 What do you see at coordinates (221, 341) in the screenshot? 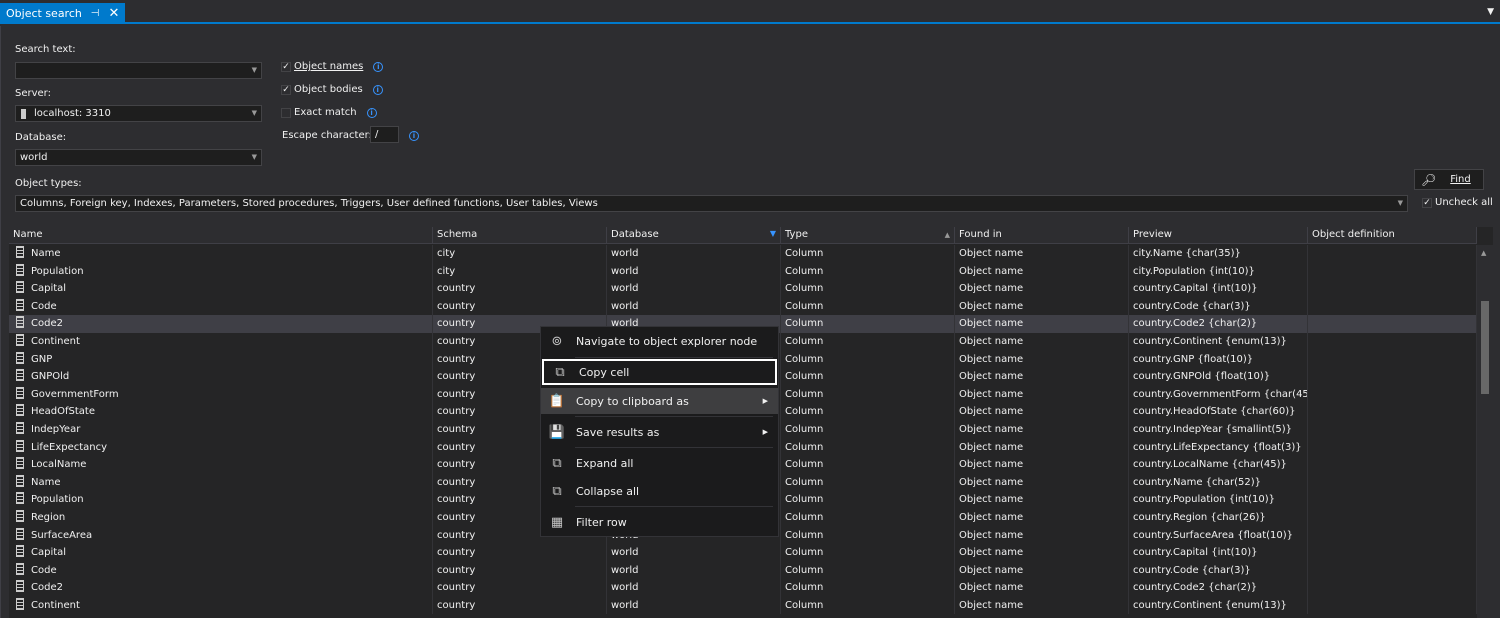
I see `cell-name: Continent` at bounding box center [221, 341].